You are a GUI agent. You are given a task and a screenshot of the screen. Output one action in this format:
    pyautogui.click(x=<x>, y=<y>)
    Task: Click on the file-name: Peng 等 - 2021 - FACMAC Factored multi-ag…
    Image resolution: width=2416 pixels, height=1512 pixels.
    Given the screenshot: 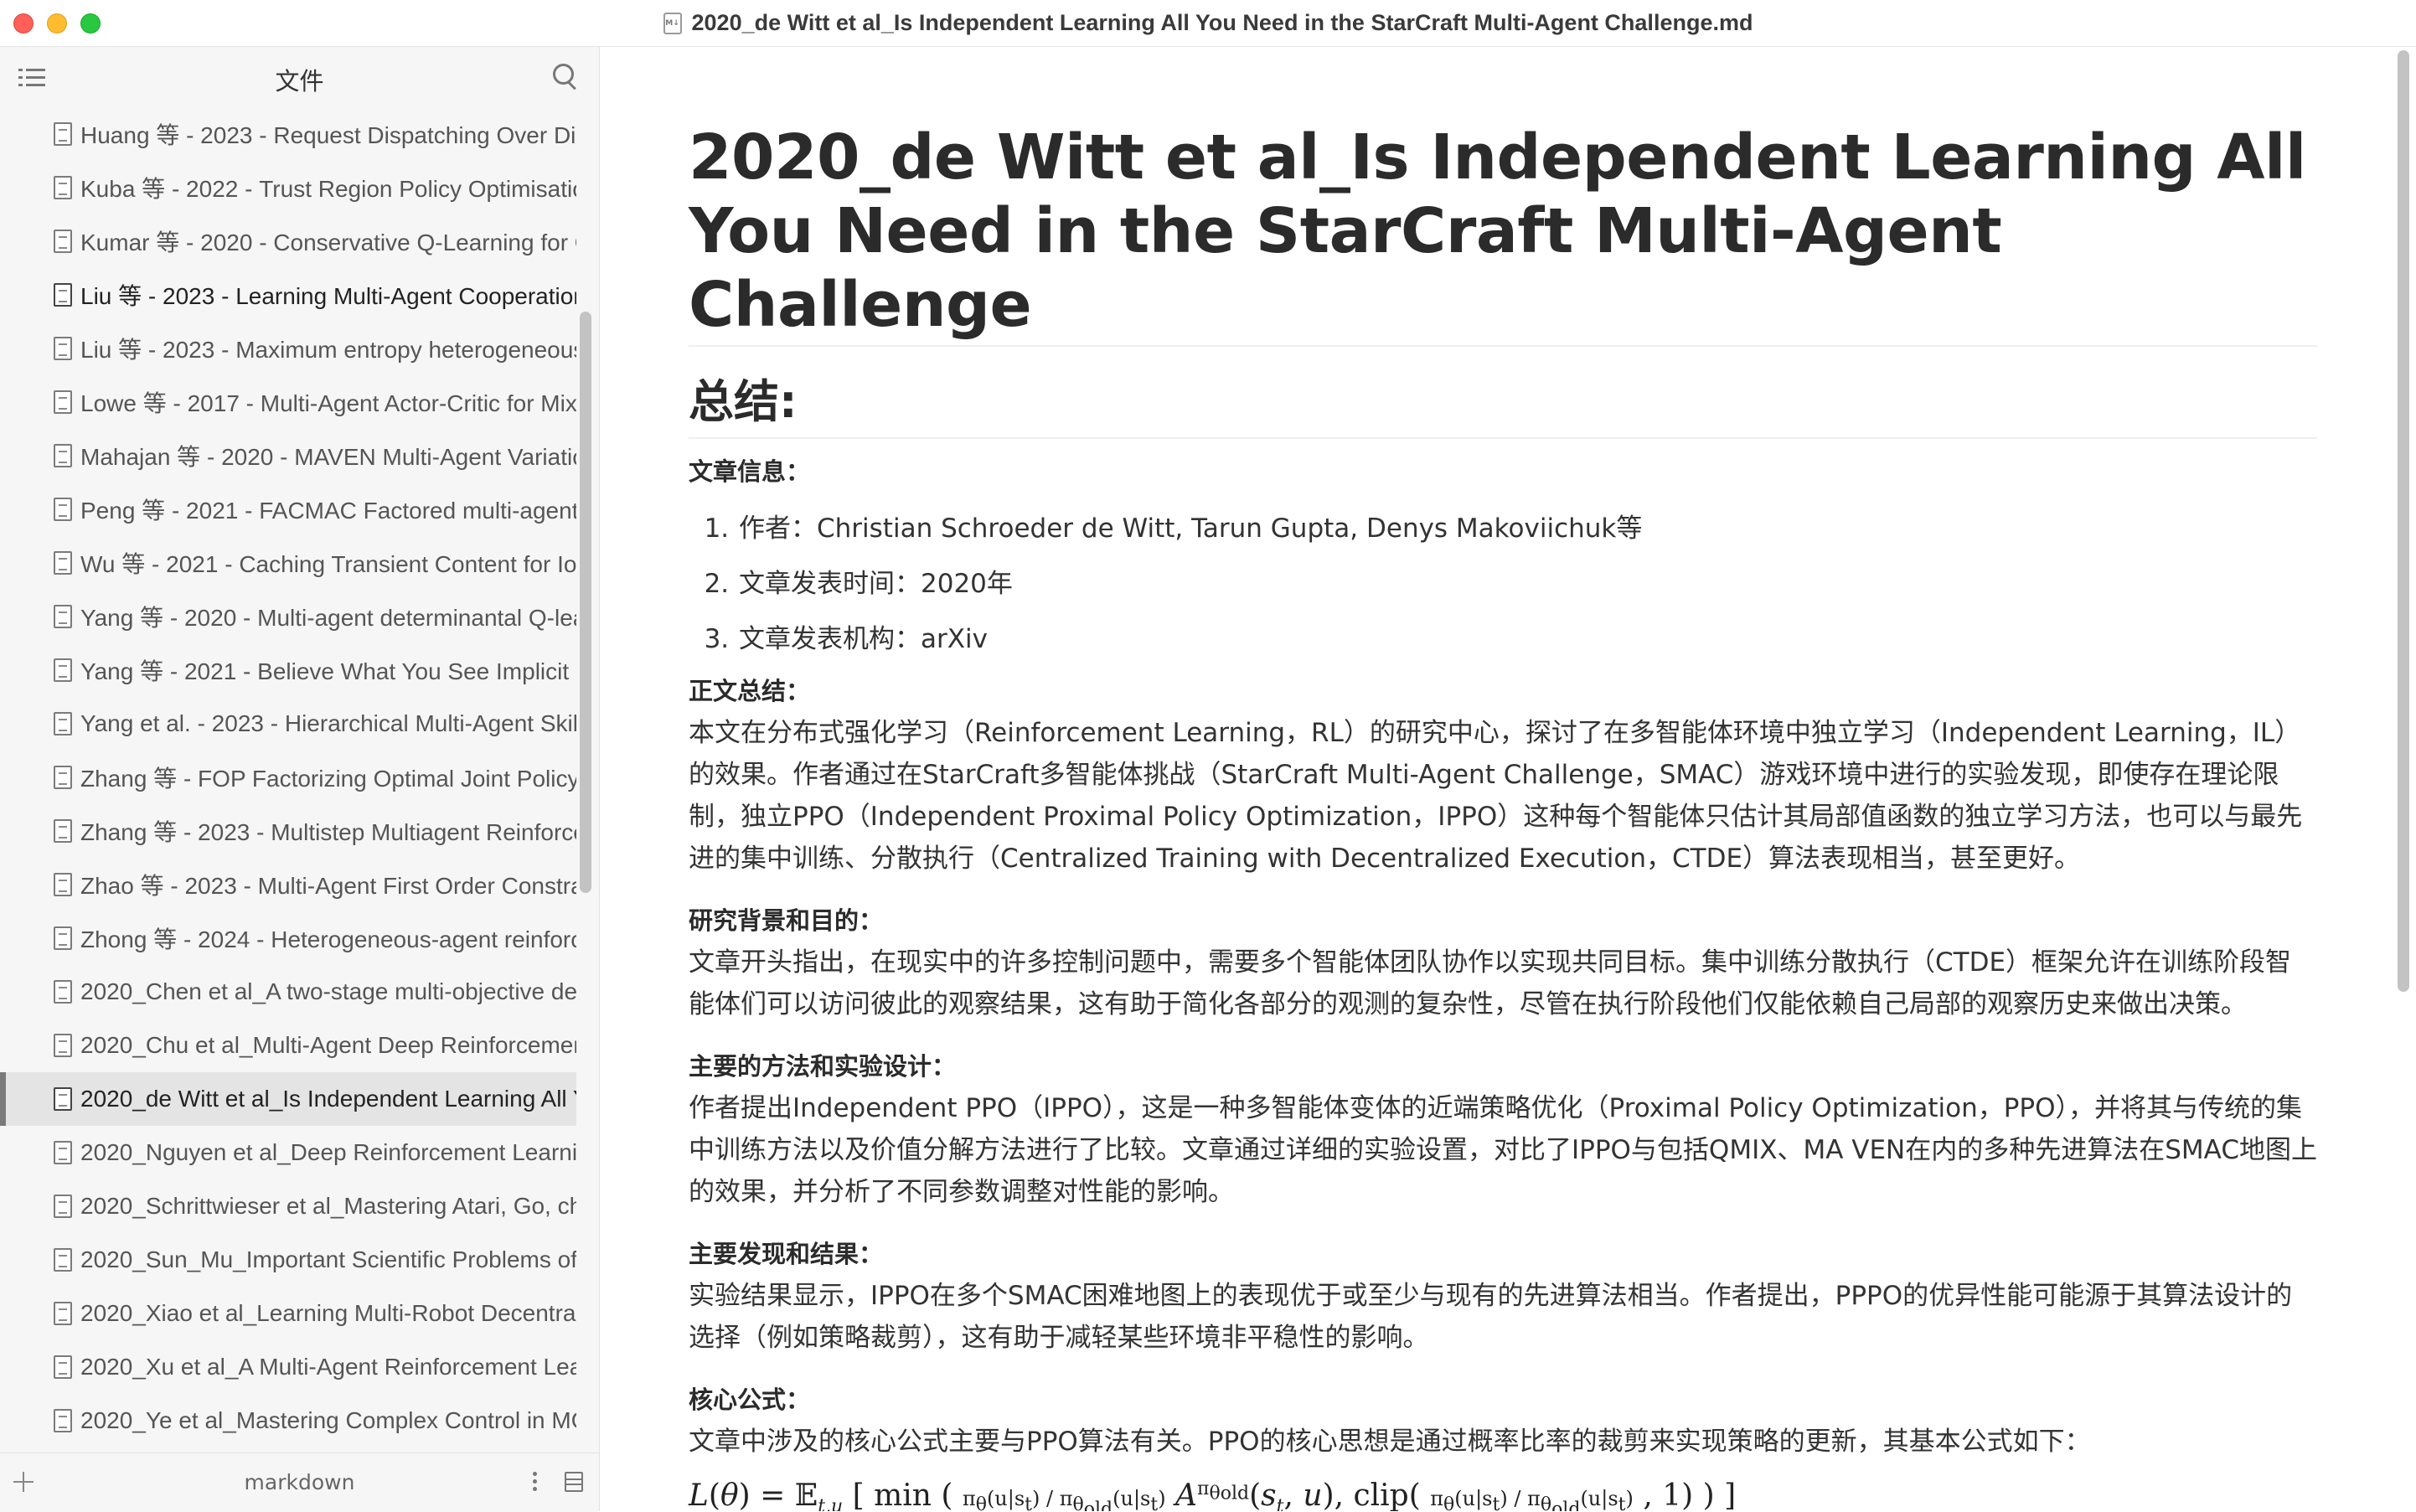 What is the action you would take?
    pyautogui.click(x=328, y=511)
    